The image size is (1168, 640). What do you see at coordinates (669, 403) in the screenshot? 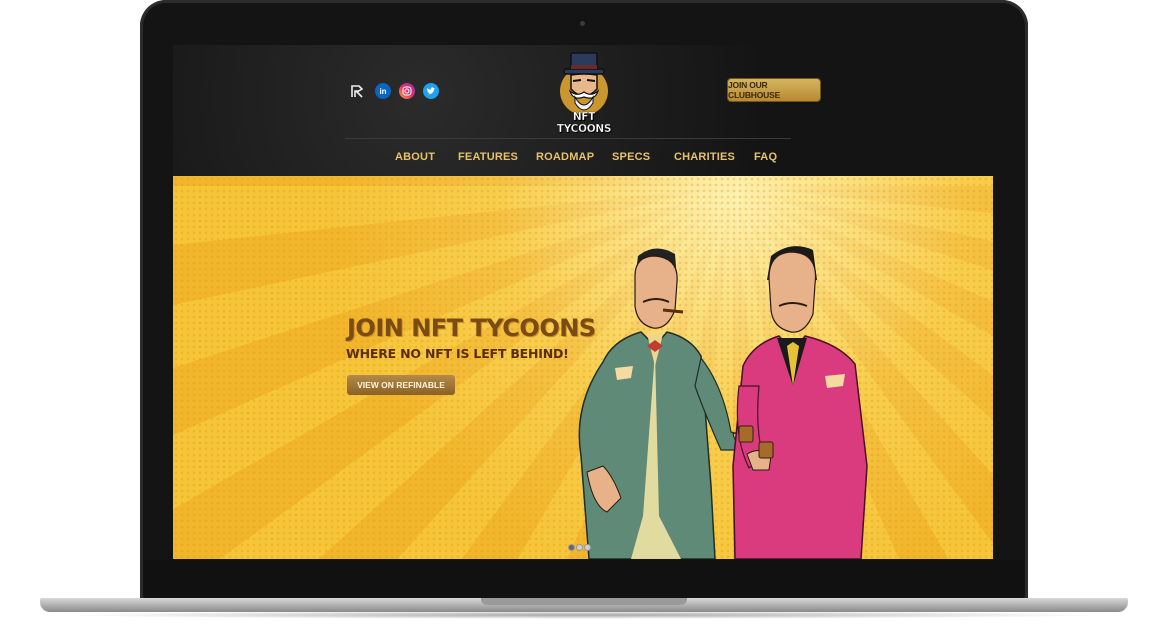
I see `green-suit-tycoon` at bounding box center [669, 403].